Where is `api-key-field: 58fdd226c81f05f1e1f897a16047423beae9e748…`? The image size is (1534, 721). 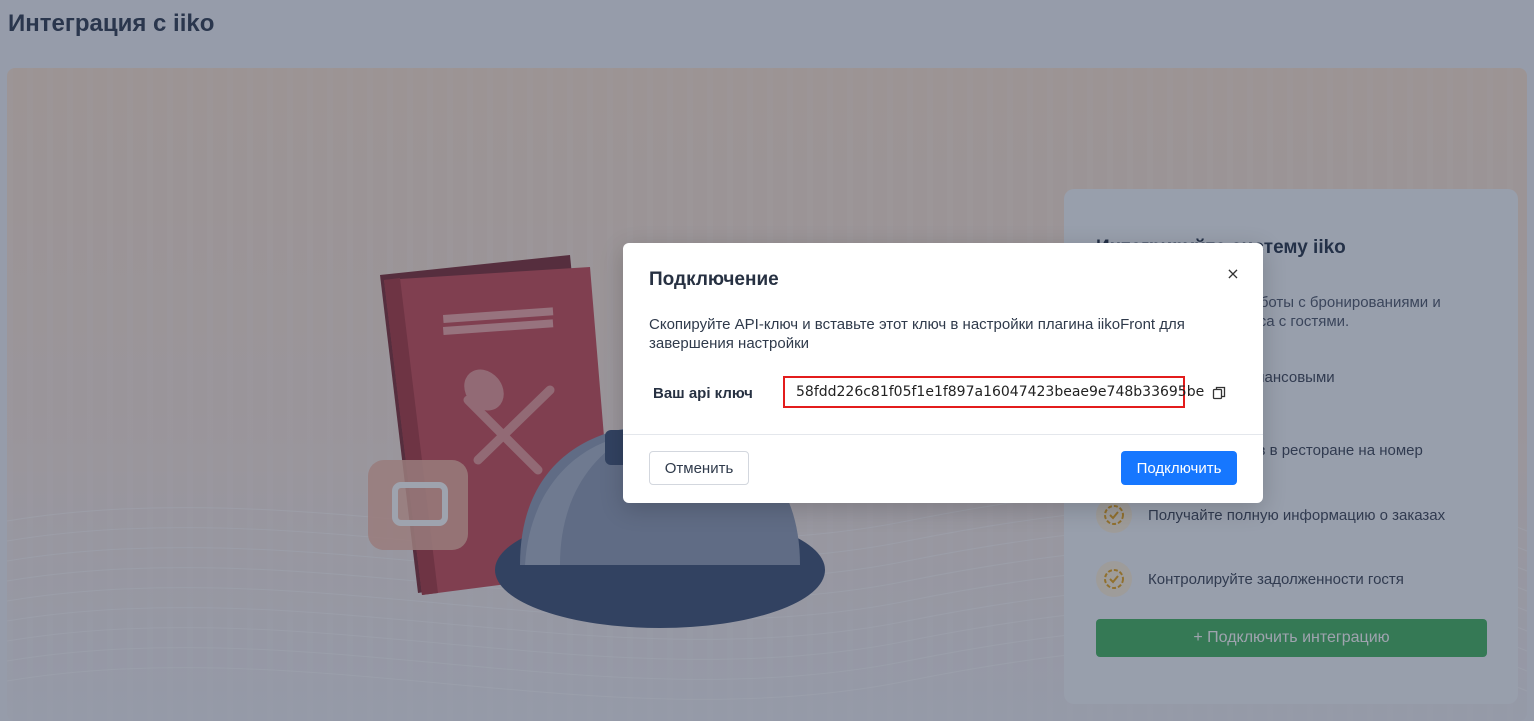
api-key-field: 58fdd226c81f05f1e1f897a16047423beae9e748… is located at coordinates (993, 392).